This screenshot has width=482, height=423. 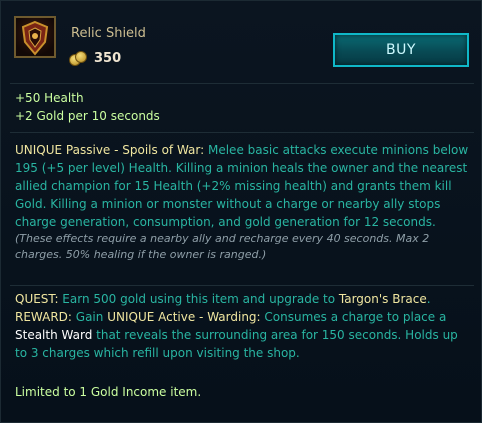 I want to click on price-row: 350, so click(x=94, y=58).